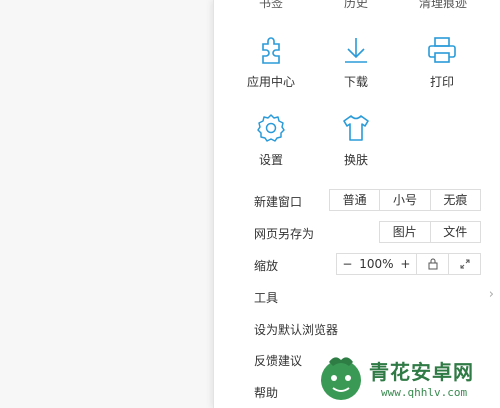 The width and height of the screenshot is (500, 408). Describe the element at coordinates (266, 393) in the screenshot. I see `help-label: 帮助` at that location.